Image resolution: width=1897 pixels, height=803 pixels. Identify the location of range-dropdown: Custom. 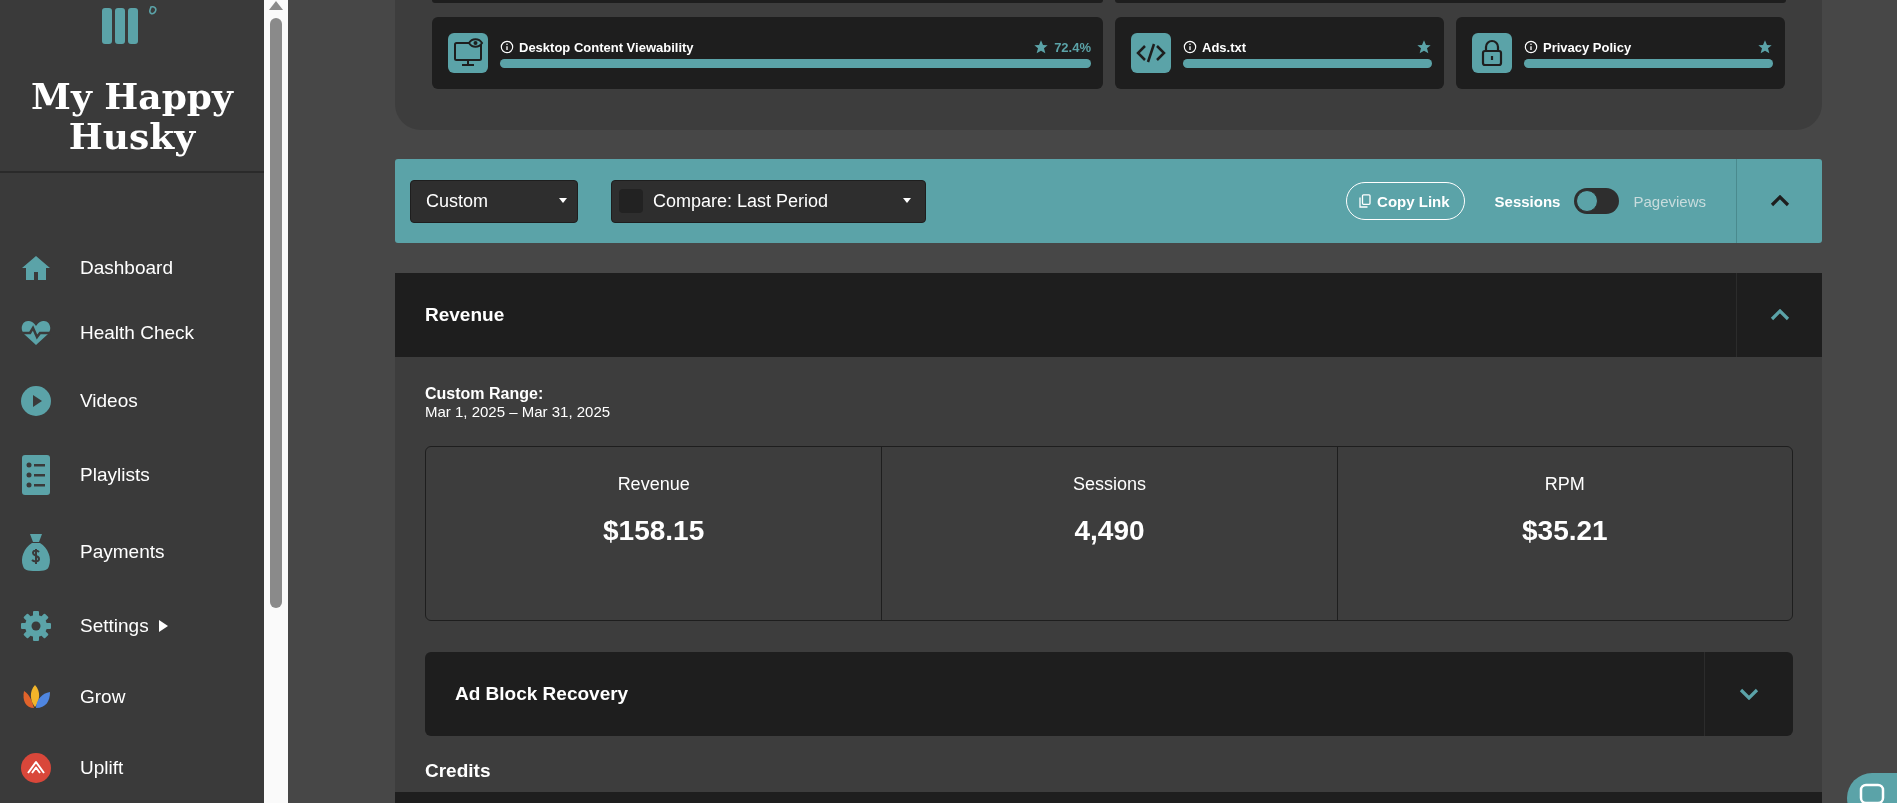
(494, 201).